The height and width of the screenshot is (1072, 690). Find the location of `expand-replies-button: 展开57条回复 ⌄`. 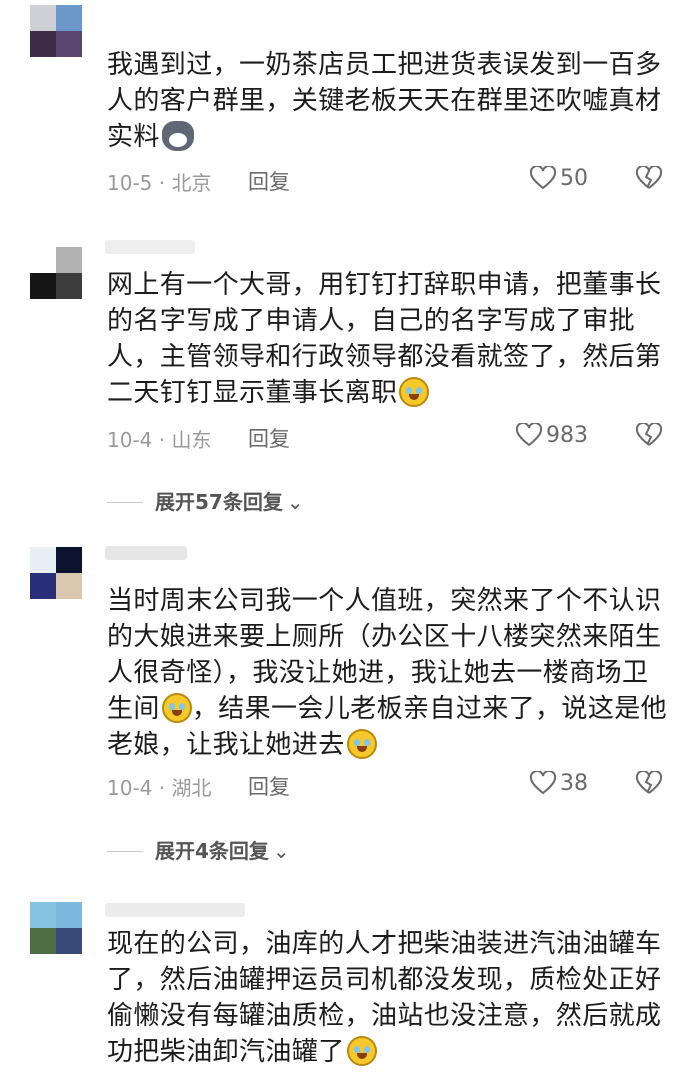

expand-replies-button: 展开57条回复 ⌄ is located at coordinates (205, 500).